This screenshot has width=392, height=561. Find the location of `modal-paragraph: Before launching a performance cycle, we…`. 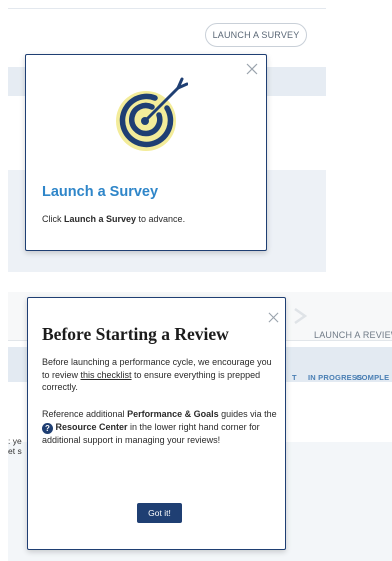

modal-paragraph: Before launching a performance cycle, we… is located at coordinates (157, 374).